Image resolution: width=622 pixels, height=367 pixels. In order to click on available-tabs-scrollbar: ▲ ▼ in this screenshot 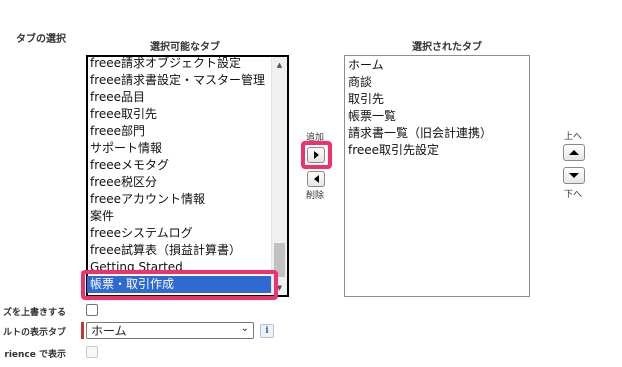, I will do `click(279, 176)`.